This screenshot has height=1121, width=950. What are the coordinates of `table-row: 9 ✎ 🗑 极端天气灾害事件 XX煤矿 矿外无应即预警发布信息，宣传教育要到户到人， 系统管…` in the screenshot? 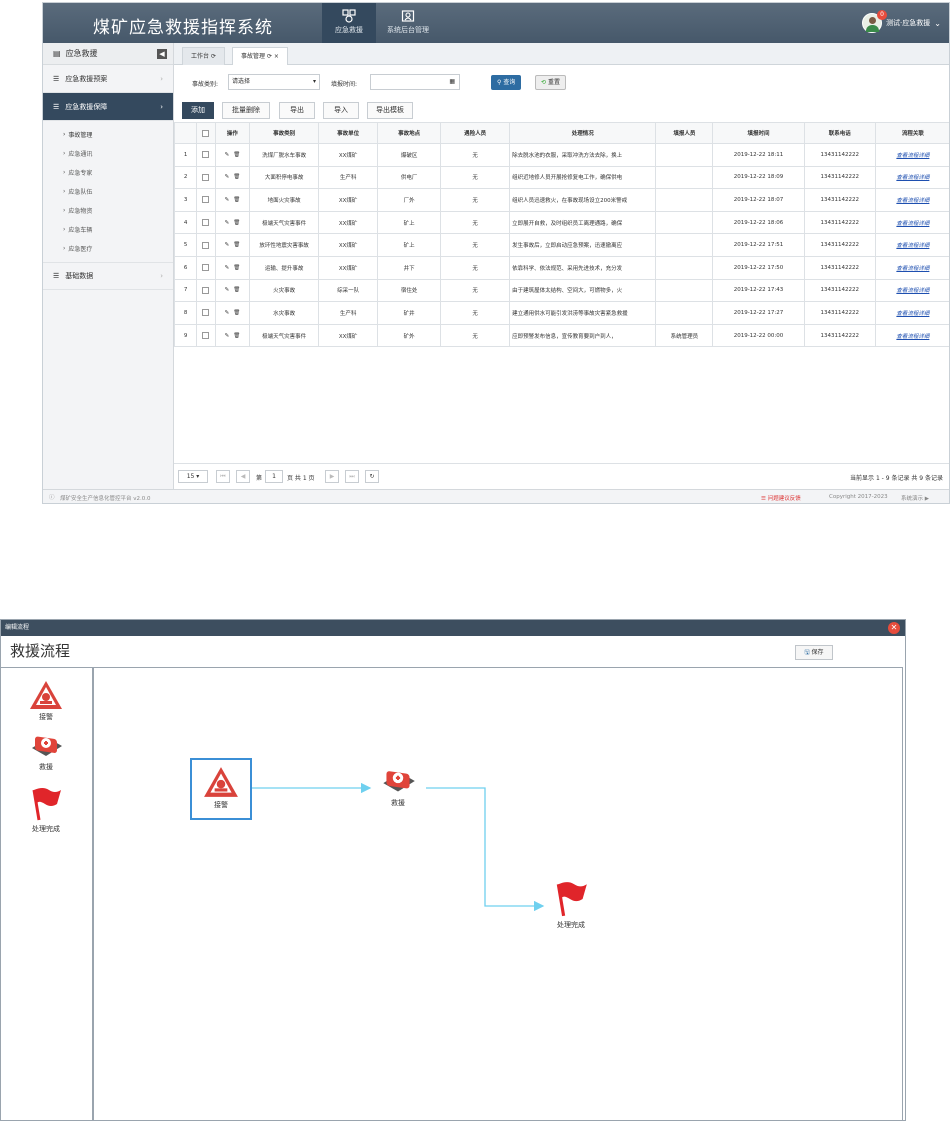 It's located at (561, 335).